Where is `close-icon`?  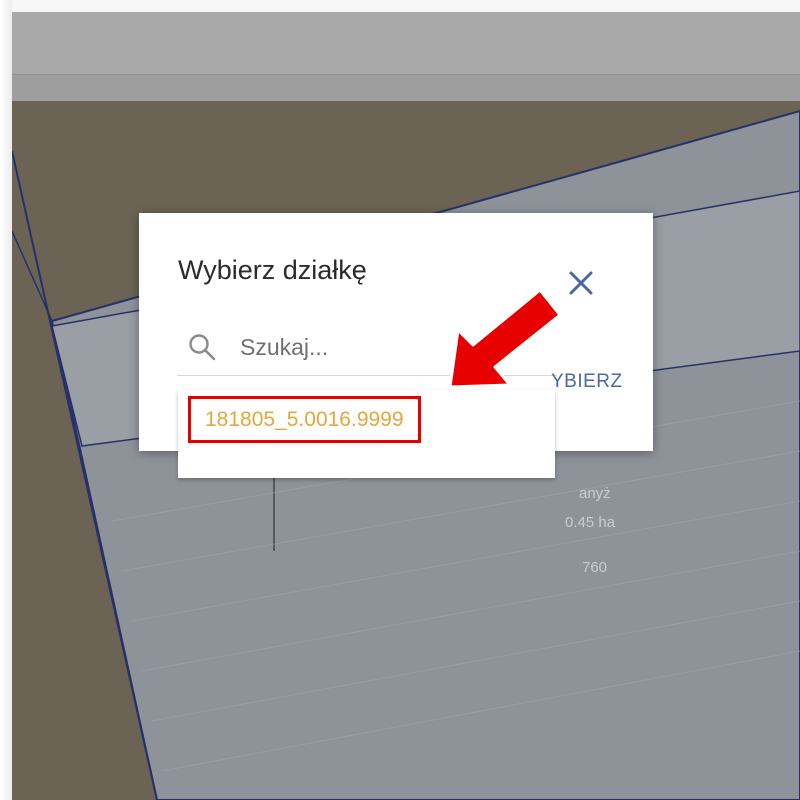 close-icon is located at coordinates (581, 283).